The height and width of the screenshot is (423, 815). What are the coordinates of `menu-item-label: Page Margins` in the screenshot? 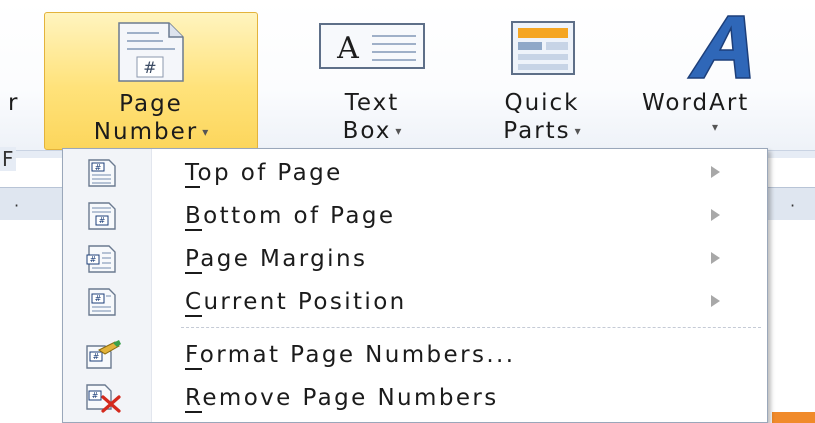 It's located at (276, 259).